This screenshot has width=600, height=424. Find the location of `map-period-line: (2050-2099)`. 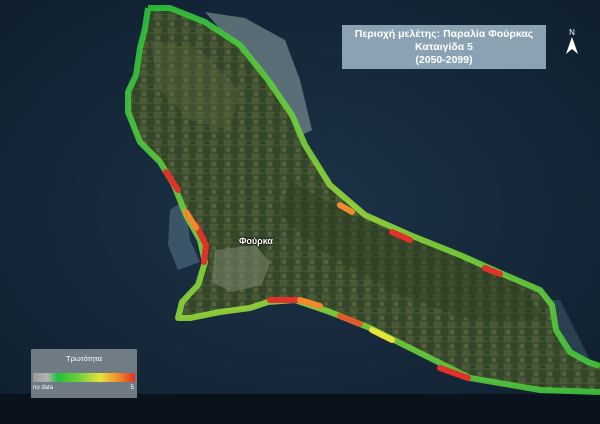

map-period-line: (2050-2099) is located at coordinates (444, 59).